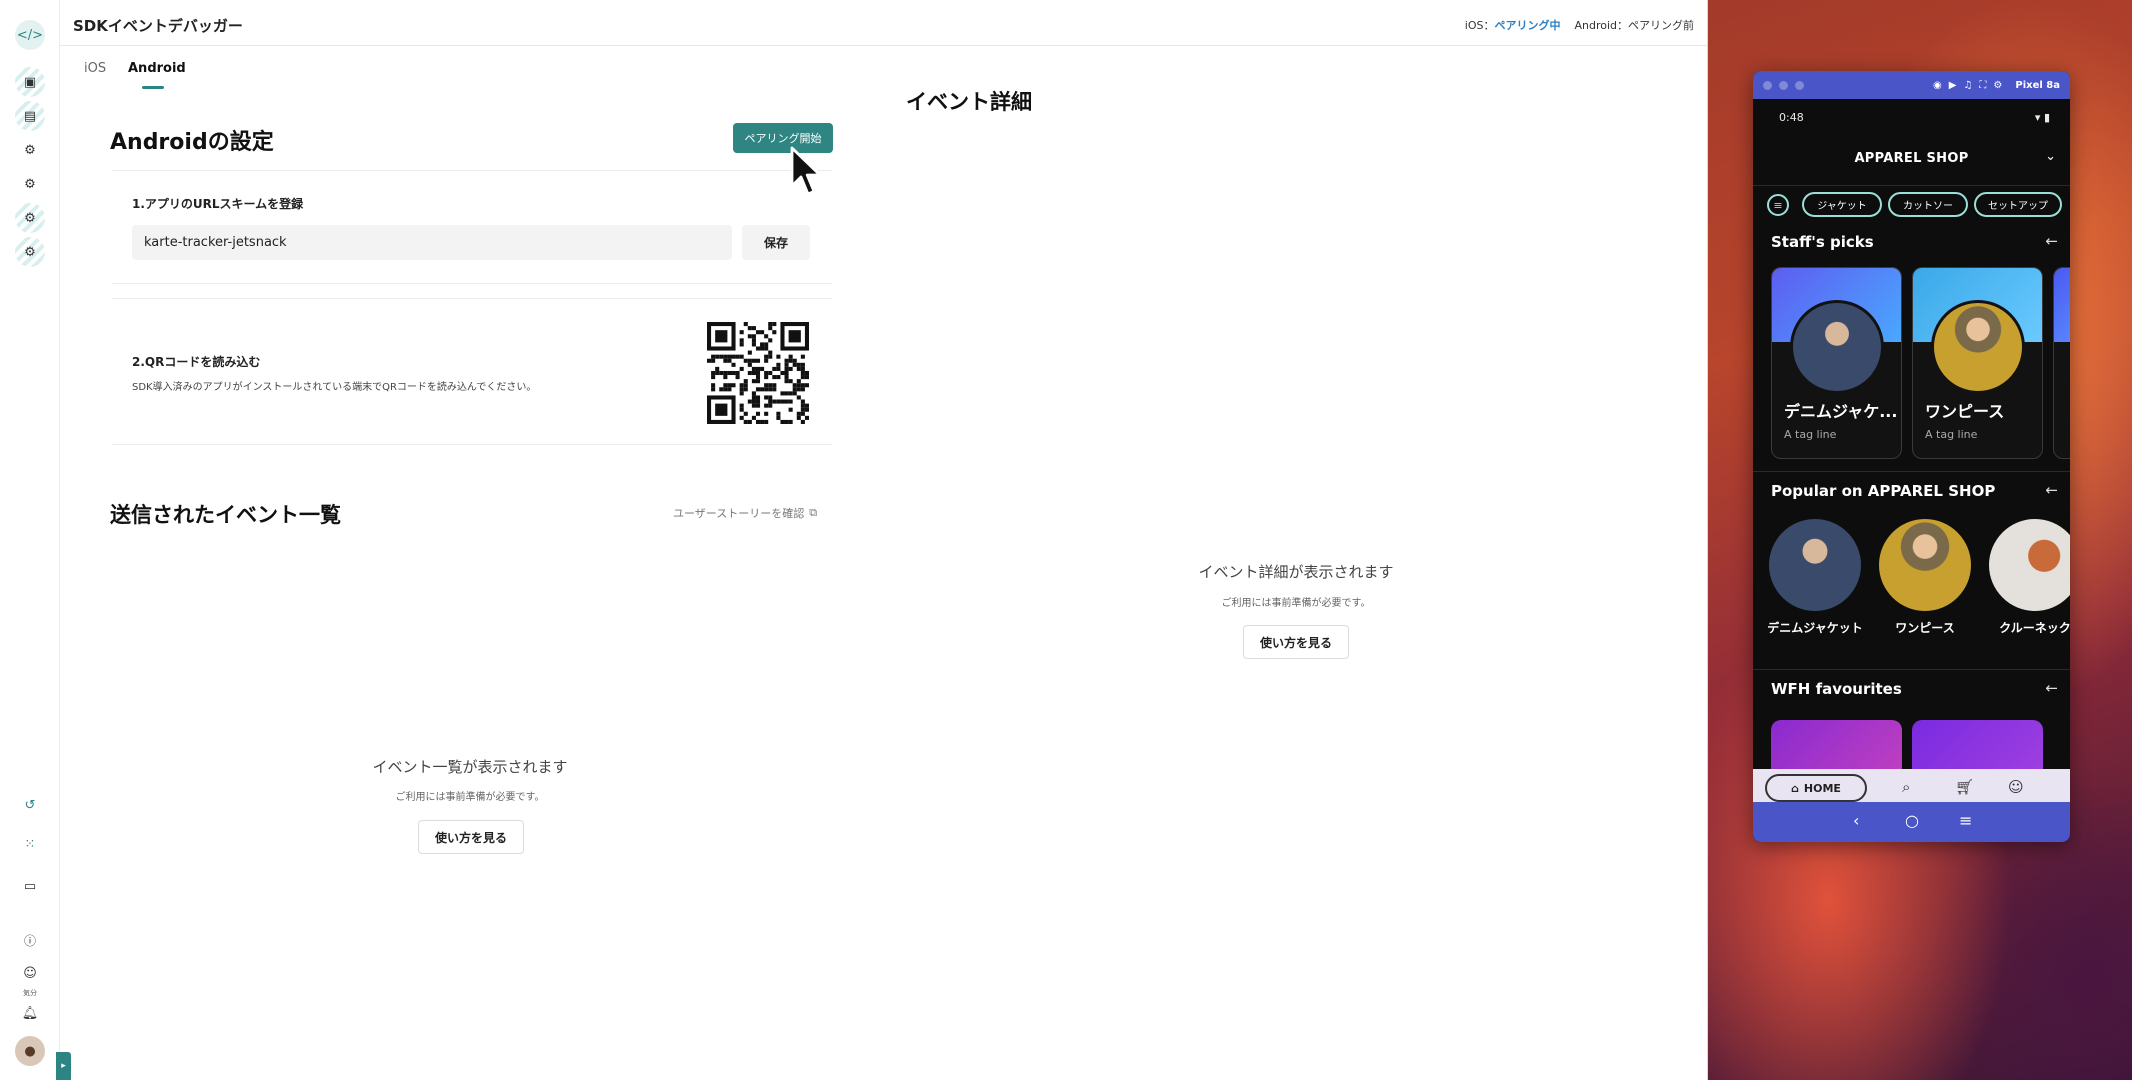 This screenshot has width=2132, height=1080. What do you see at coordinates (30, 940) in the screenshot?
I see `help-icon: ⓘ` at bounding box center [30, 940].